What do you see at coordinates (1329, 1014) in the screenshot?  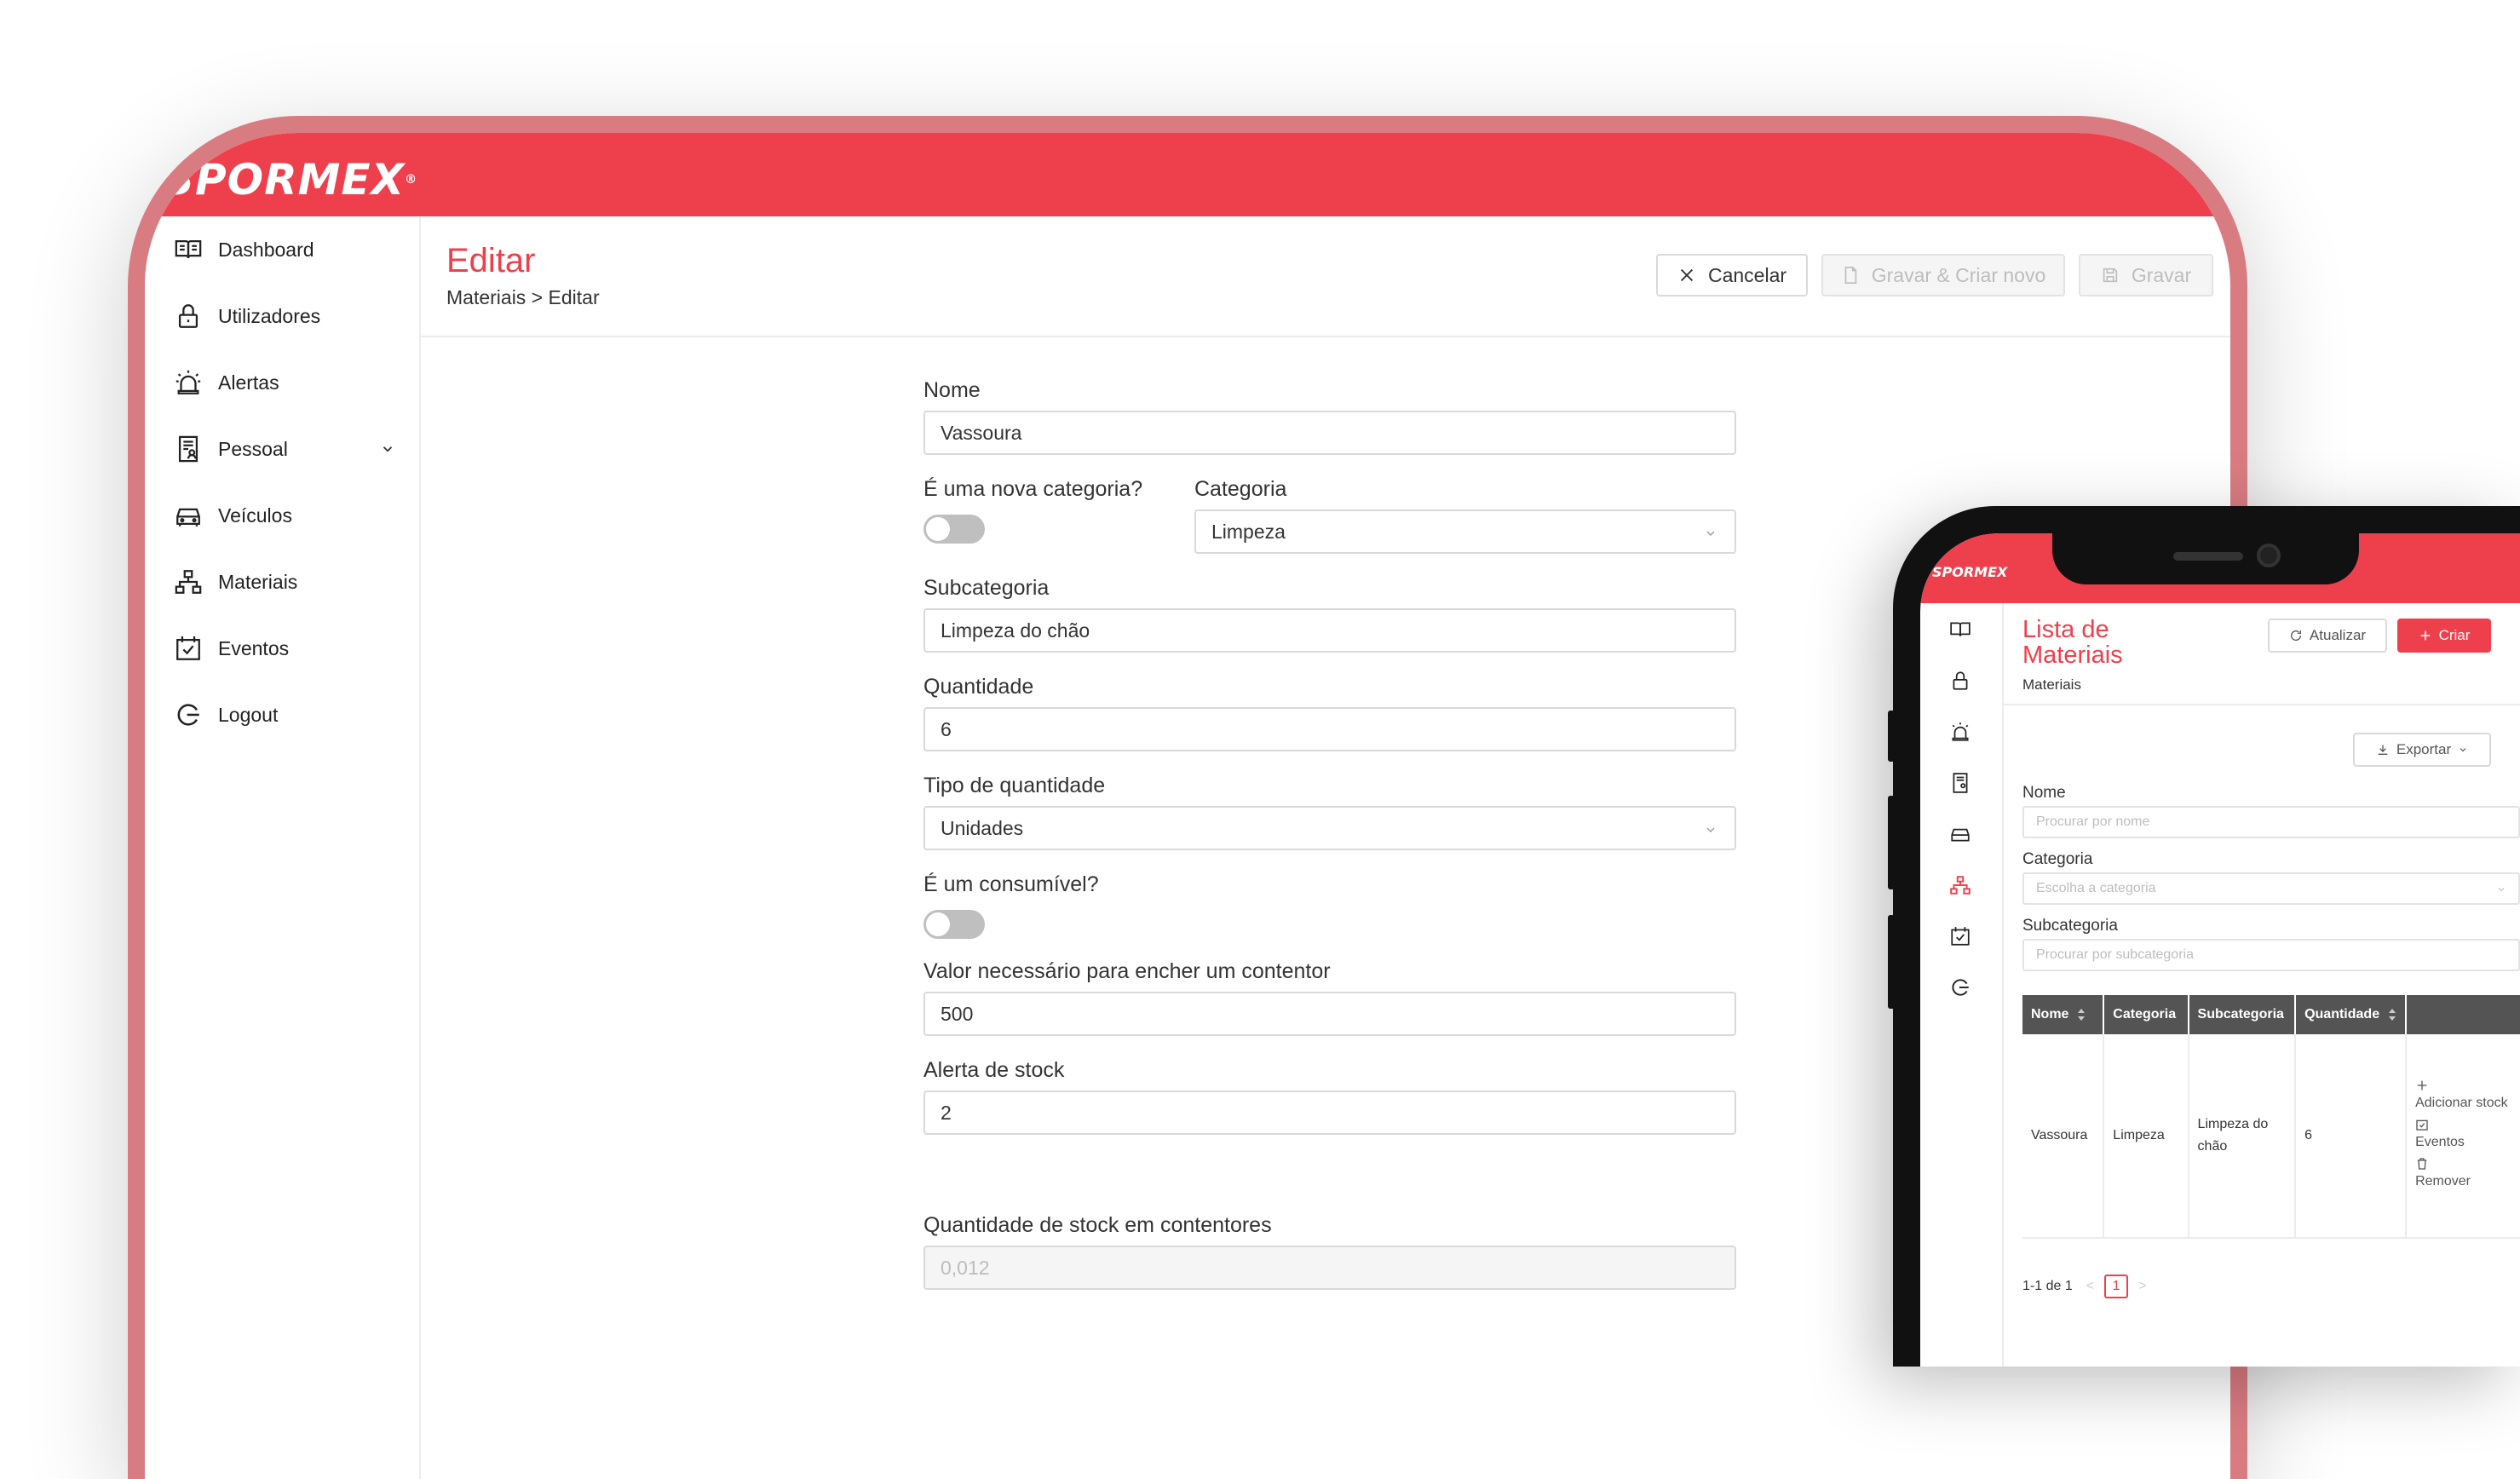 I see `valor-contentor-input: 500` at bounding box center [1329, 1014].